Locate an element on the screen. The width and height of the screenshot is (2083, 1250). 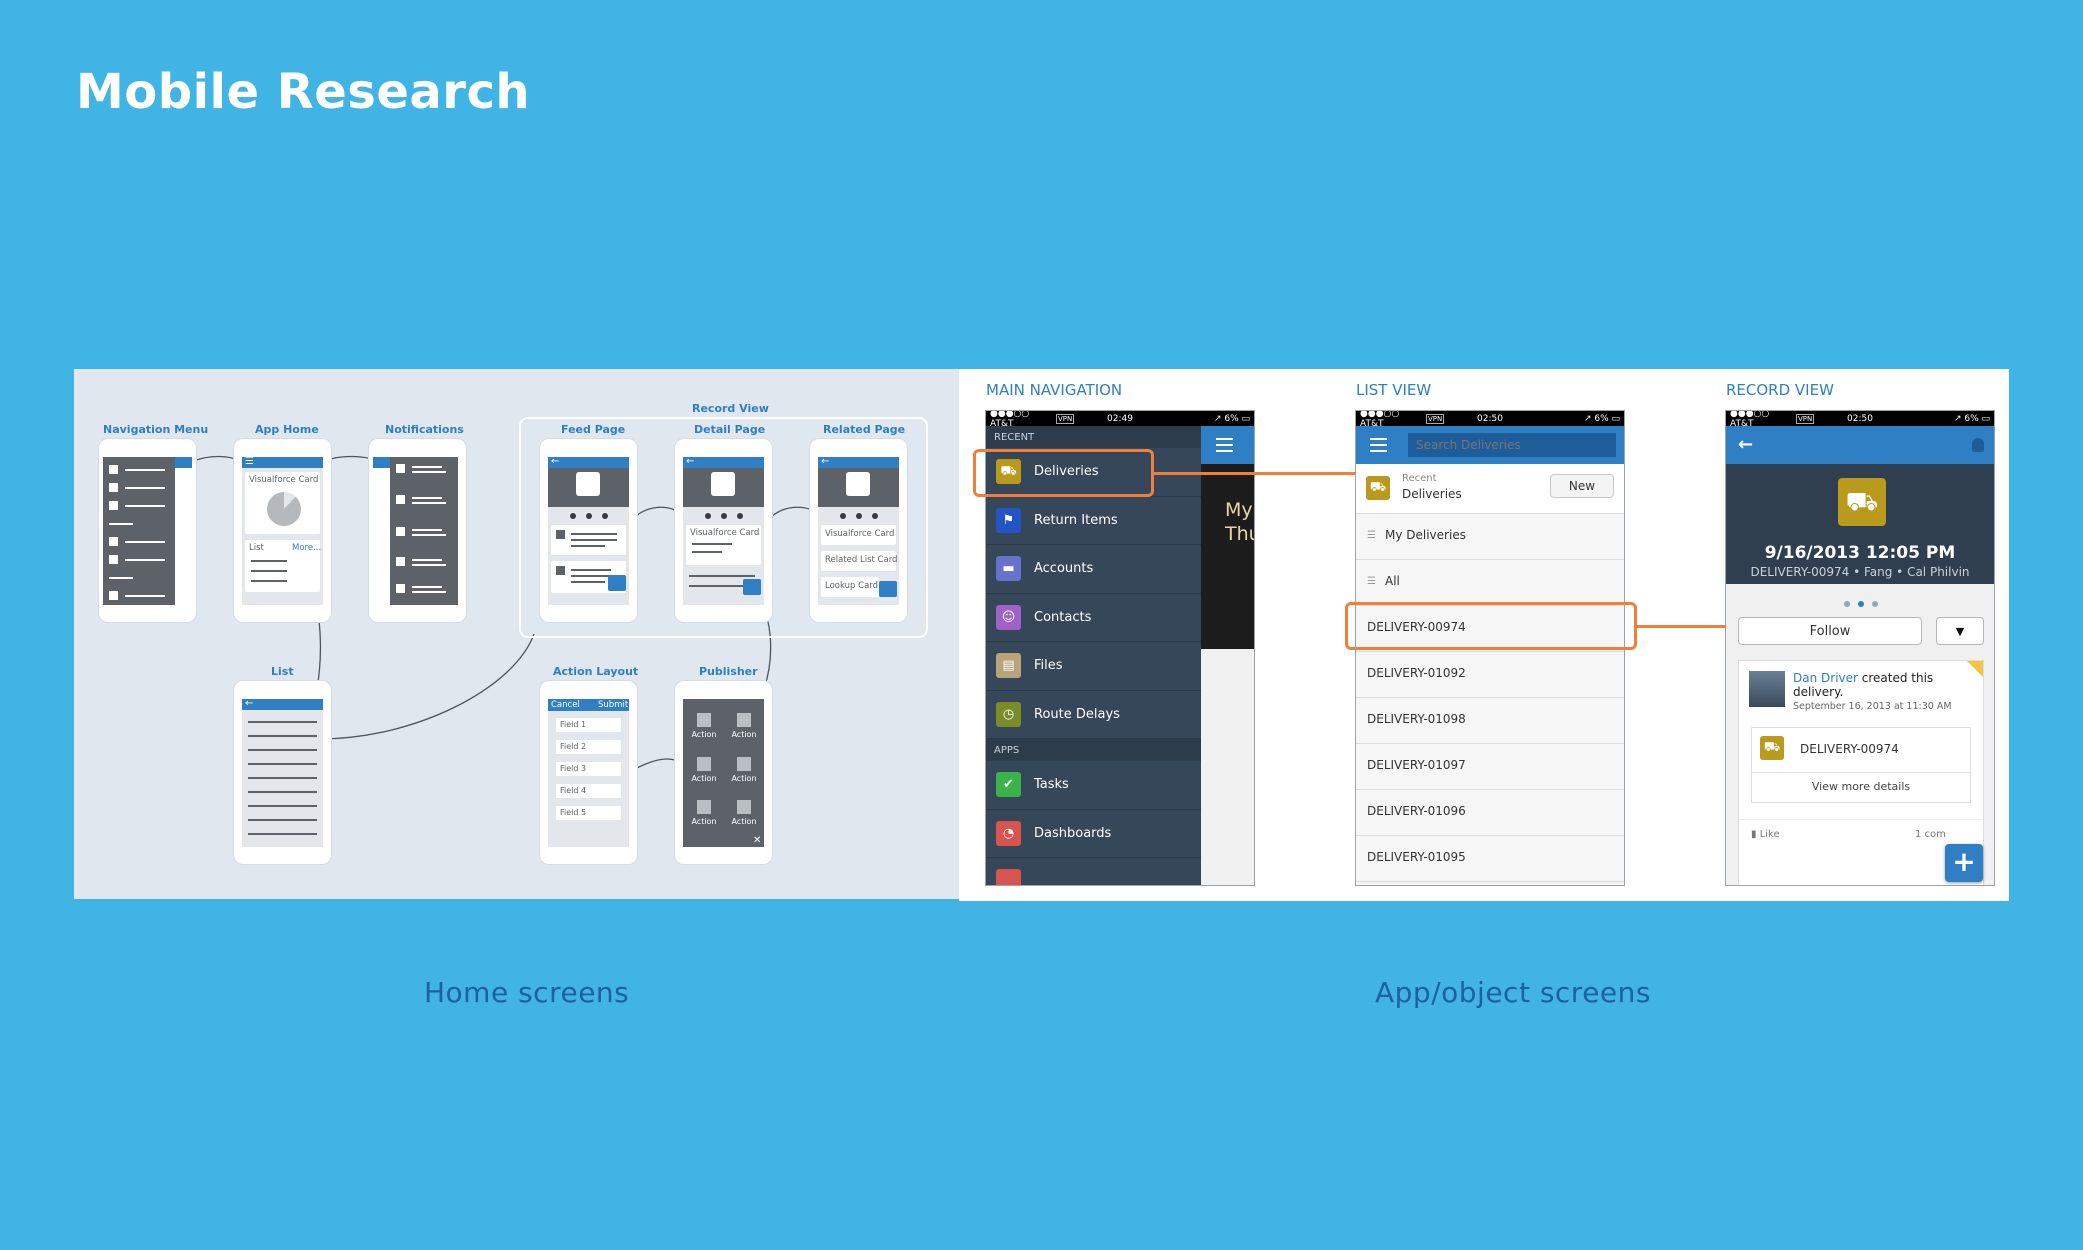
label-detail-page: Detail Page is located at coordinates (730, 429).